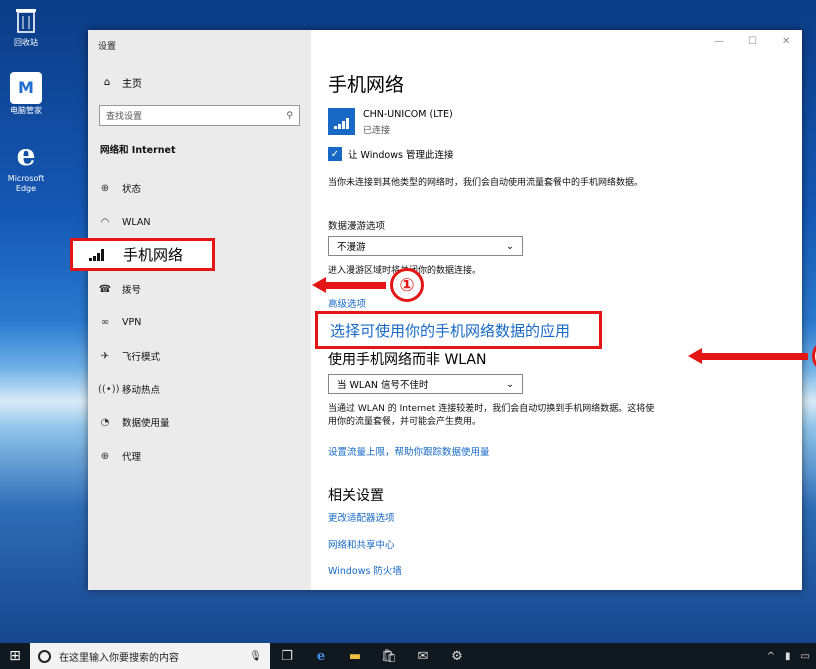 This screenshot has height=669, width=816. I want to click on window-title: 设置, so click(107, 47).